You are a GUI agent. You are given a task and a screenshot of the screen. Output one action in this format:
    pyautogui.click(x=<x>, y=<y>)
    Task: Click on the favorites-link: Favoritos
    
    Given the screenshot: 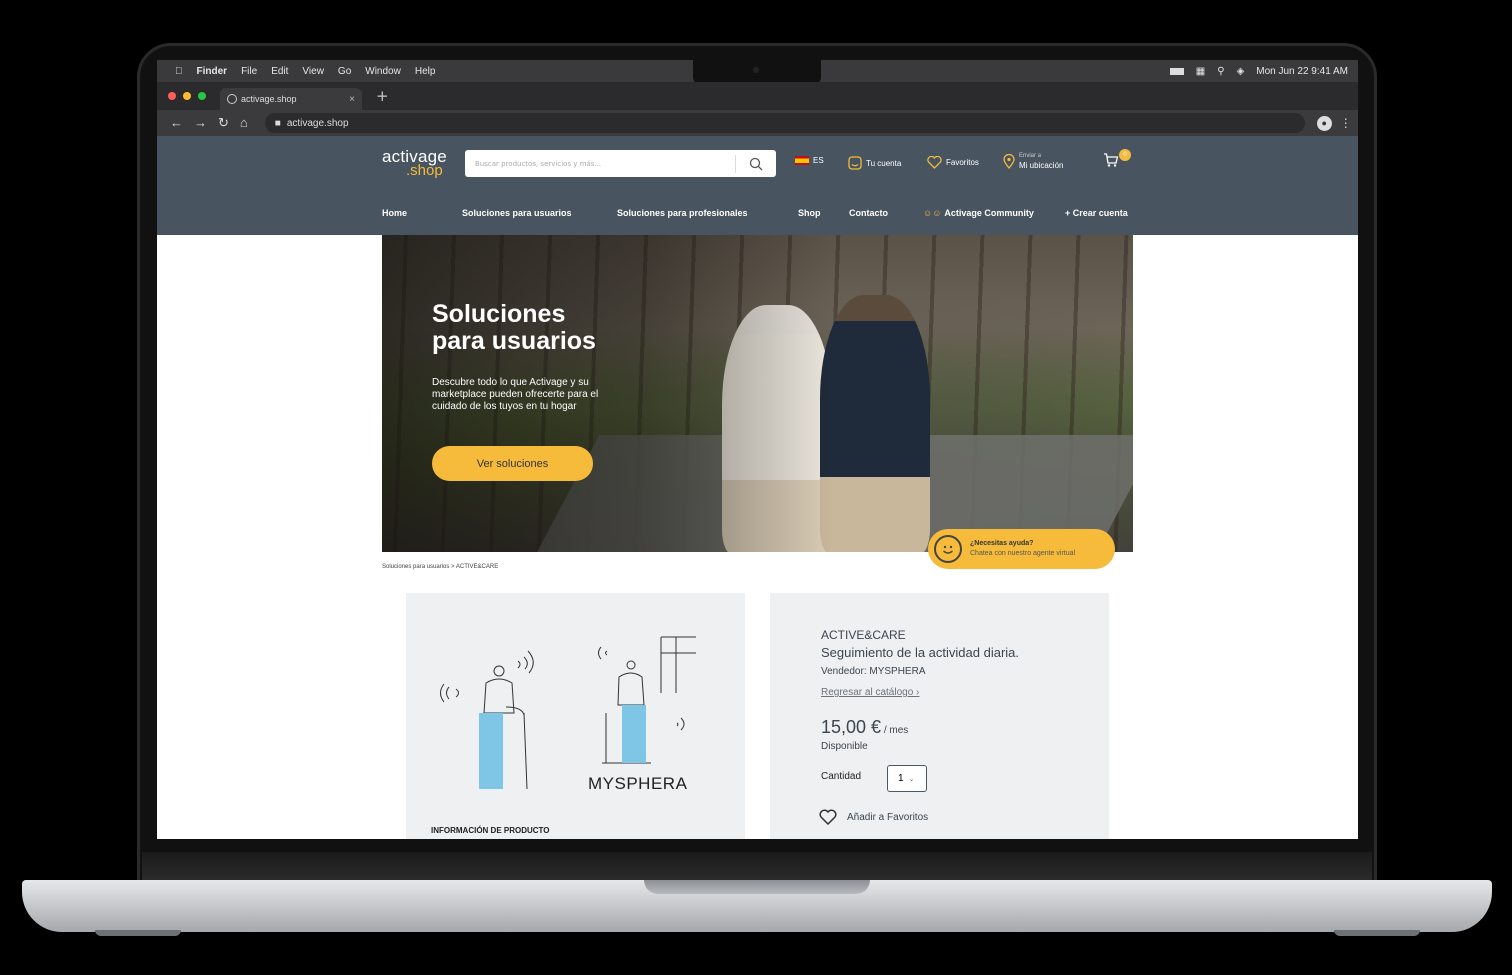 What is the action you would take?
    pyautogui.click(x=953, y=162)
    